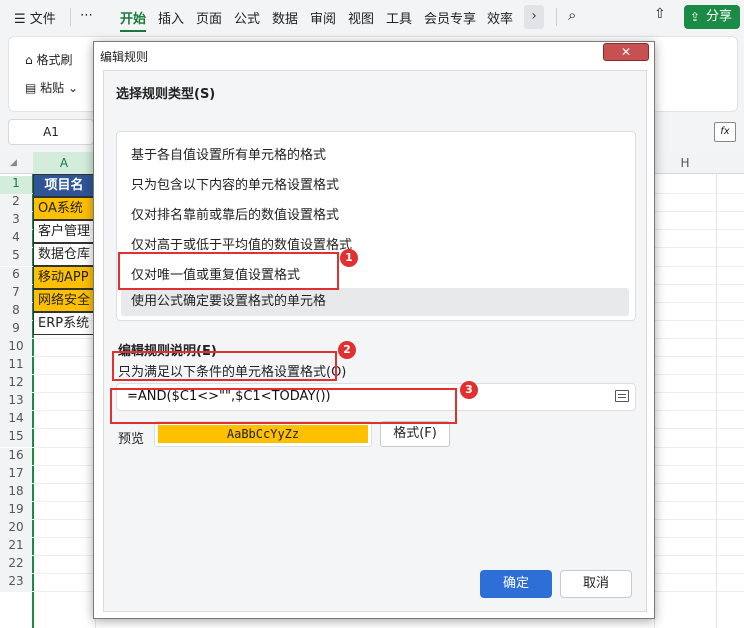 The height and width of the screenshot is (628, 744). What do you see at coordinates (712, 17) in the screenshot?
I see `share-button: ⇪ 分享` at bounding box center [712, 17].